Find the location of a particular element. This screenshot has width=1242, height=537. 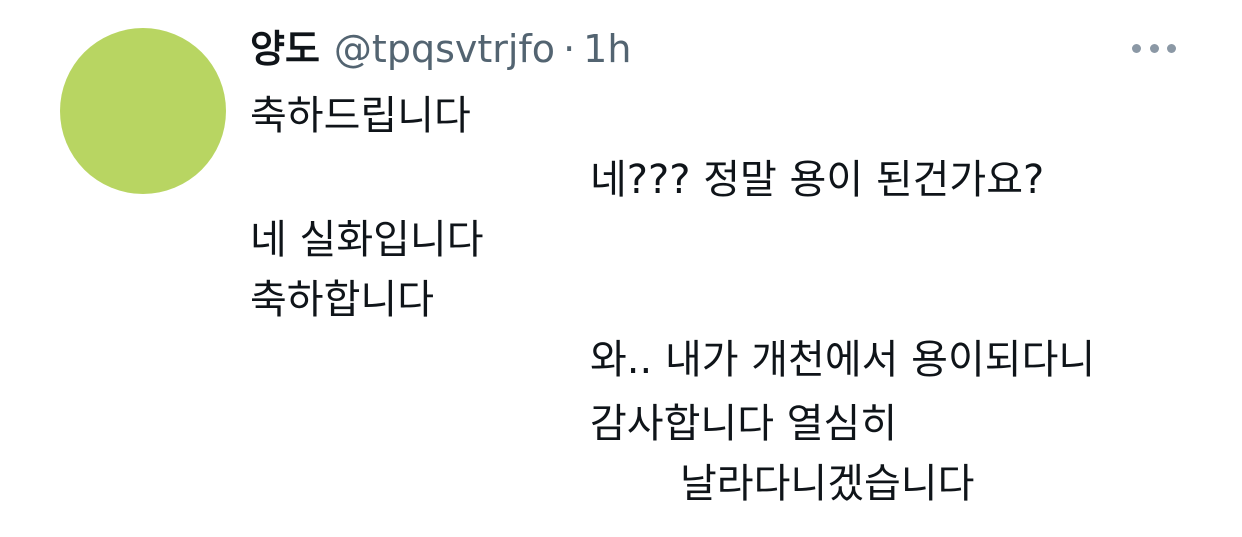

tweet-text-line: 축하드립니다 is located at coordinates (360, 116).